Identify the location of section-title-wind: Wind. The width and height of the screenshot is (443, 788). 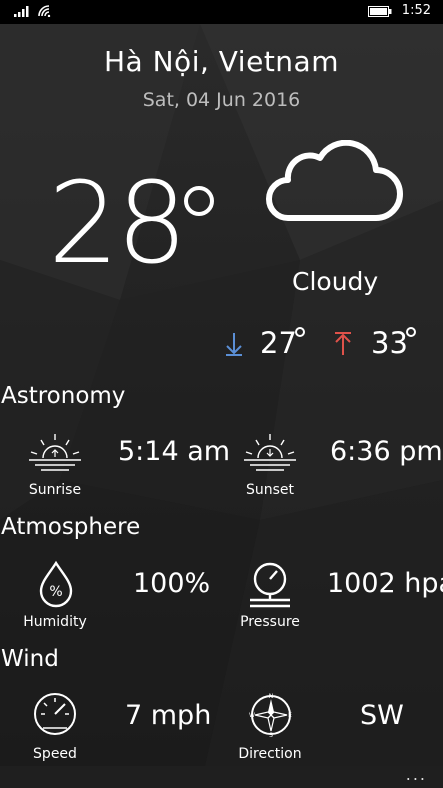
(30, 659).